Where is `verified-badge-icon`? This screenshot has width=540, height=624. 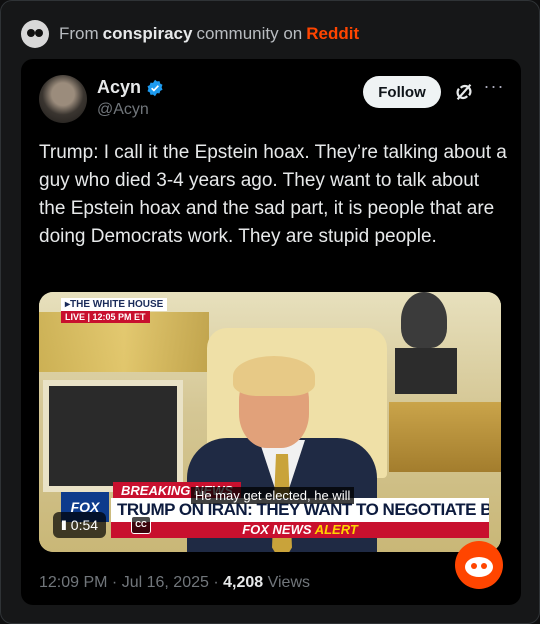 verified-badge-icon is located at coordinates (155, 87).